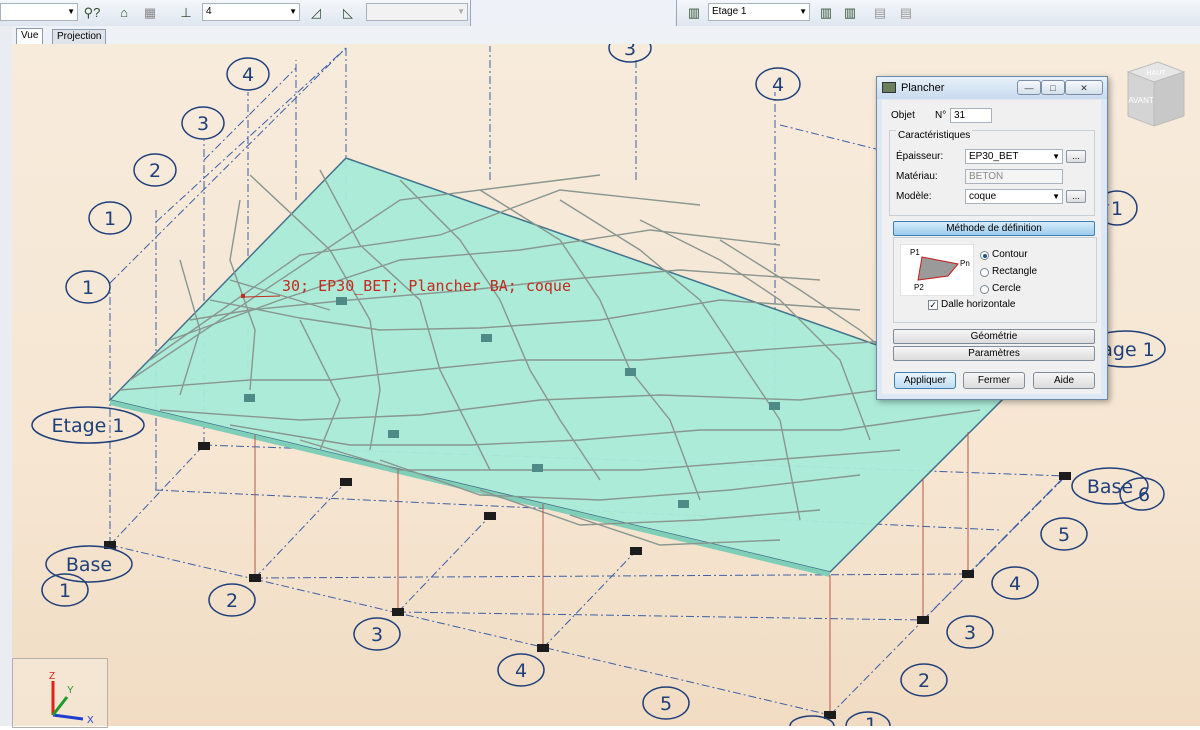  Describe the element at coordinates (984, 272) in the screenshot. I see `rectangle-radio` at that location.